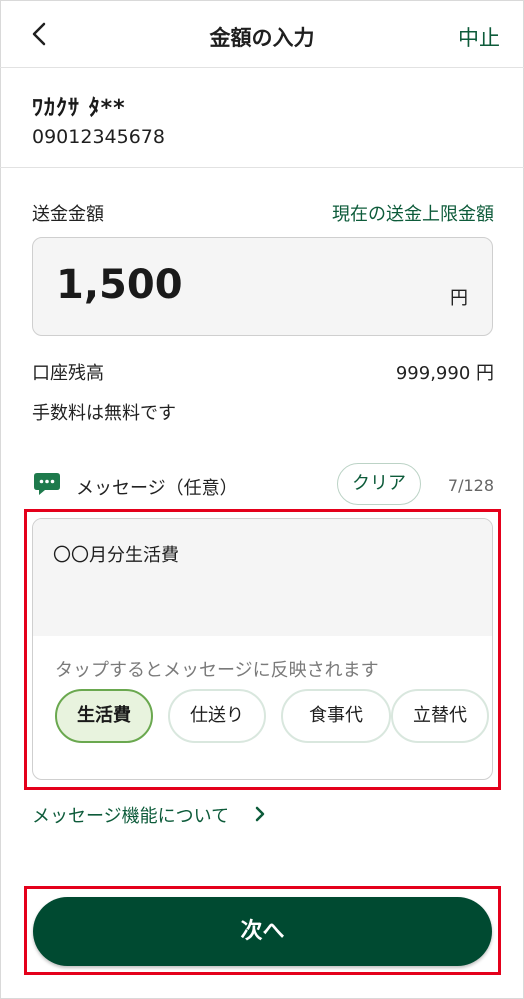 Image resolution: width=524 pixels, height=999 pixels. Describe the element at coordinates (130, 815) in the screenshot. I see `message-feature-link: メッセージ機能について` at that location.